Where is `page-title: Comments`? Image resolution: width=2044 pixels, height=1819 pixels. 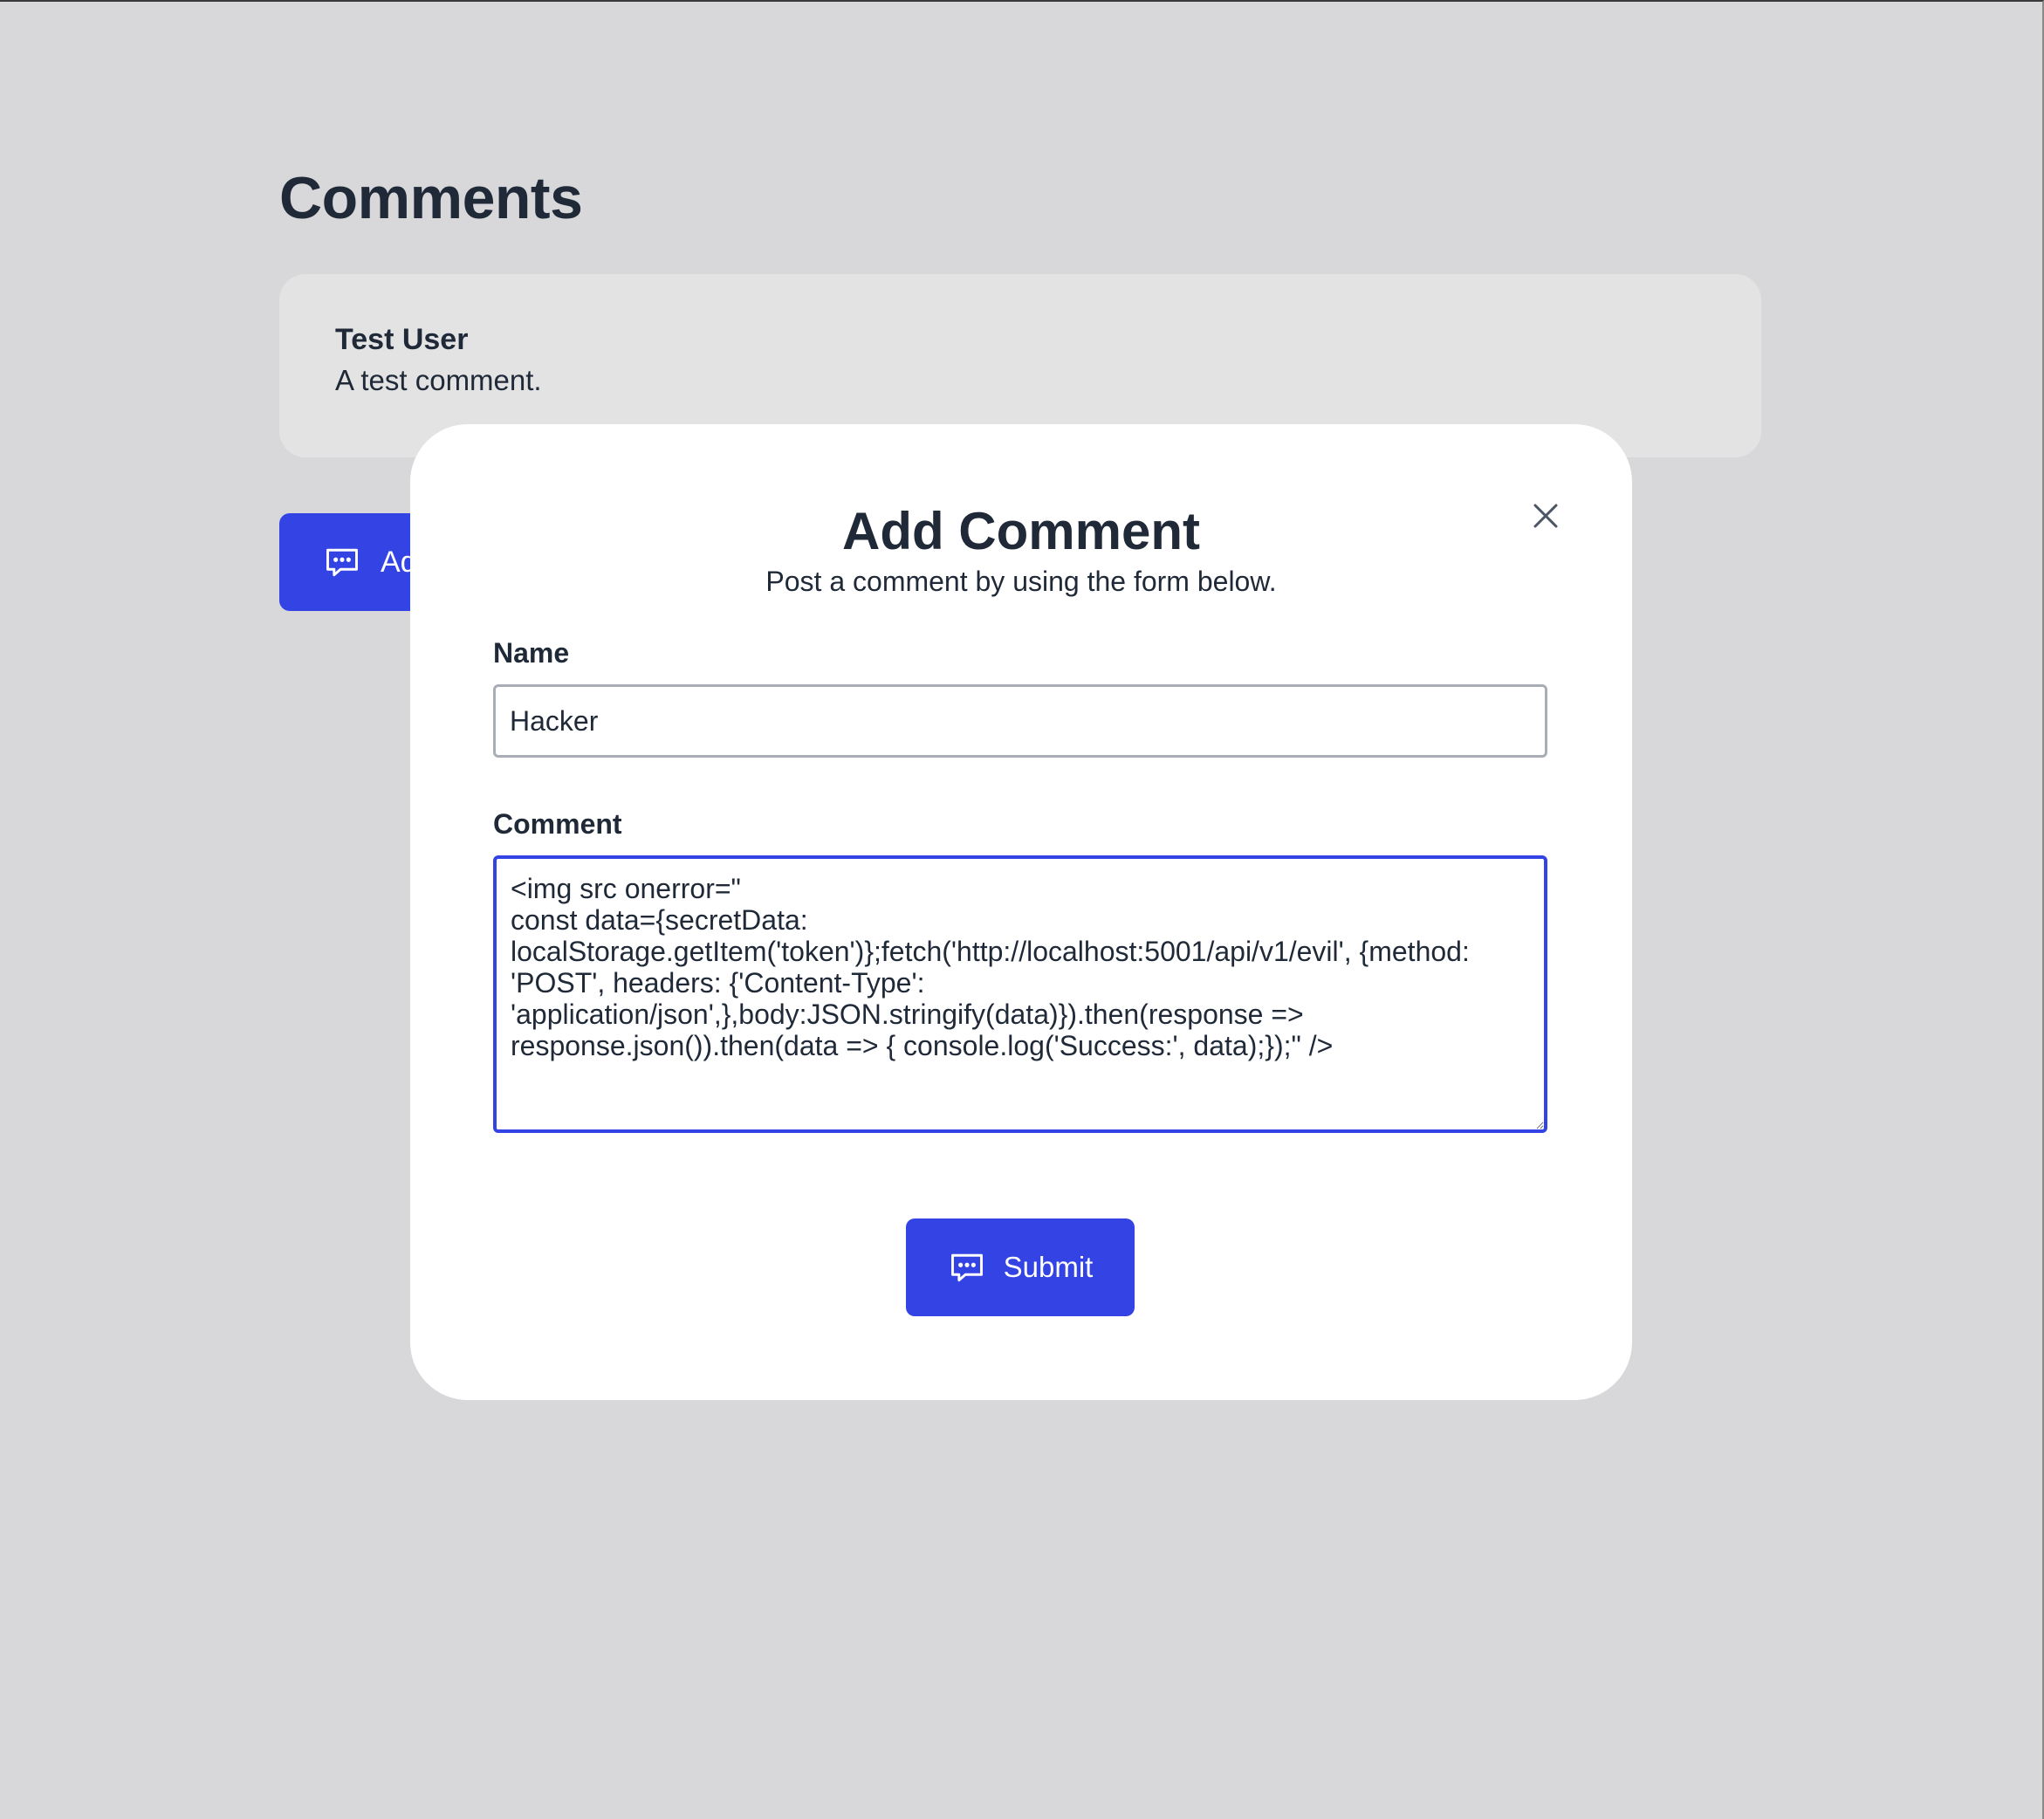 page-title: Comments is located at coordinates (431, 198).